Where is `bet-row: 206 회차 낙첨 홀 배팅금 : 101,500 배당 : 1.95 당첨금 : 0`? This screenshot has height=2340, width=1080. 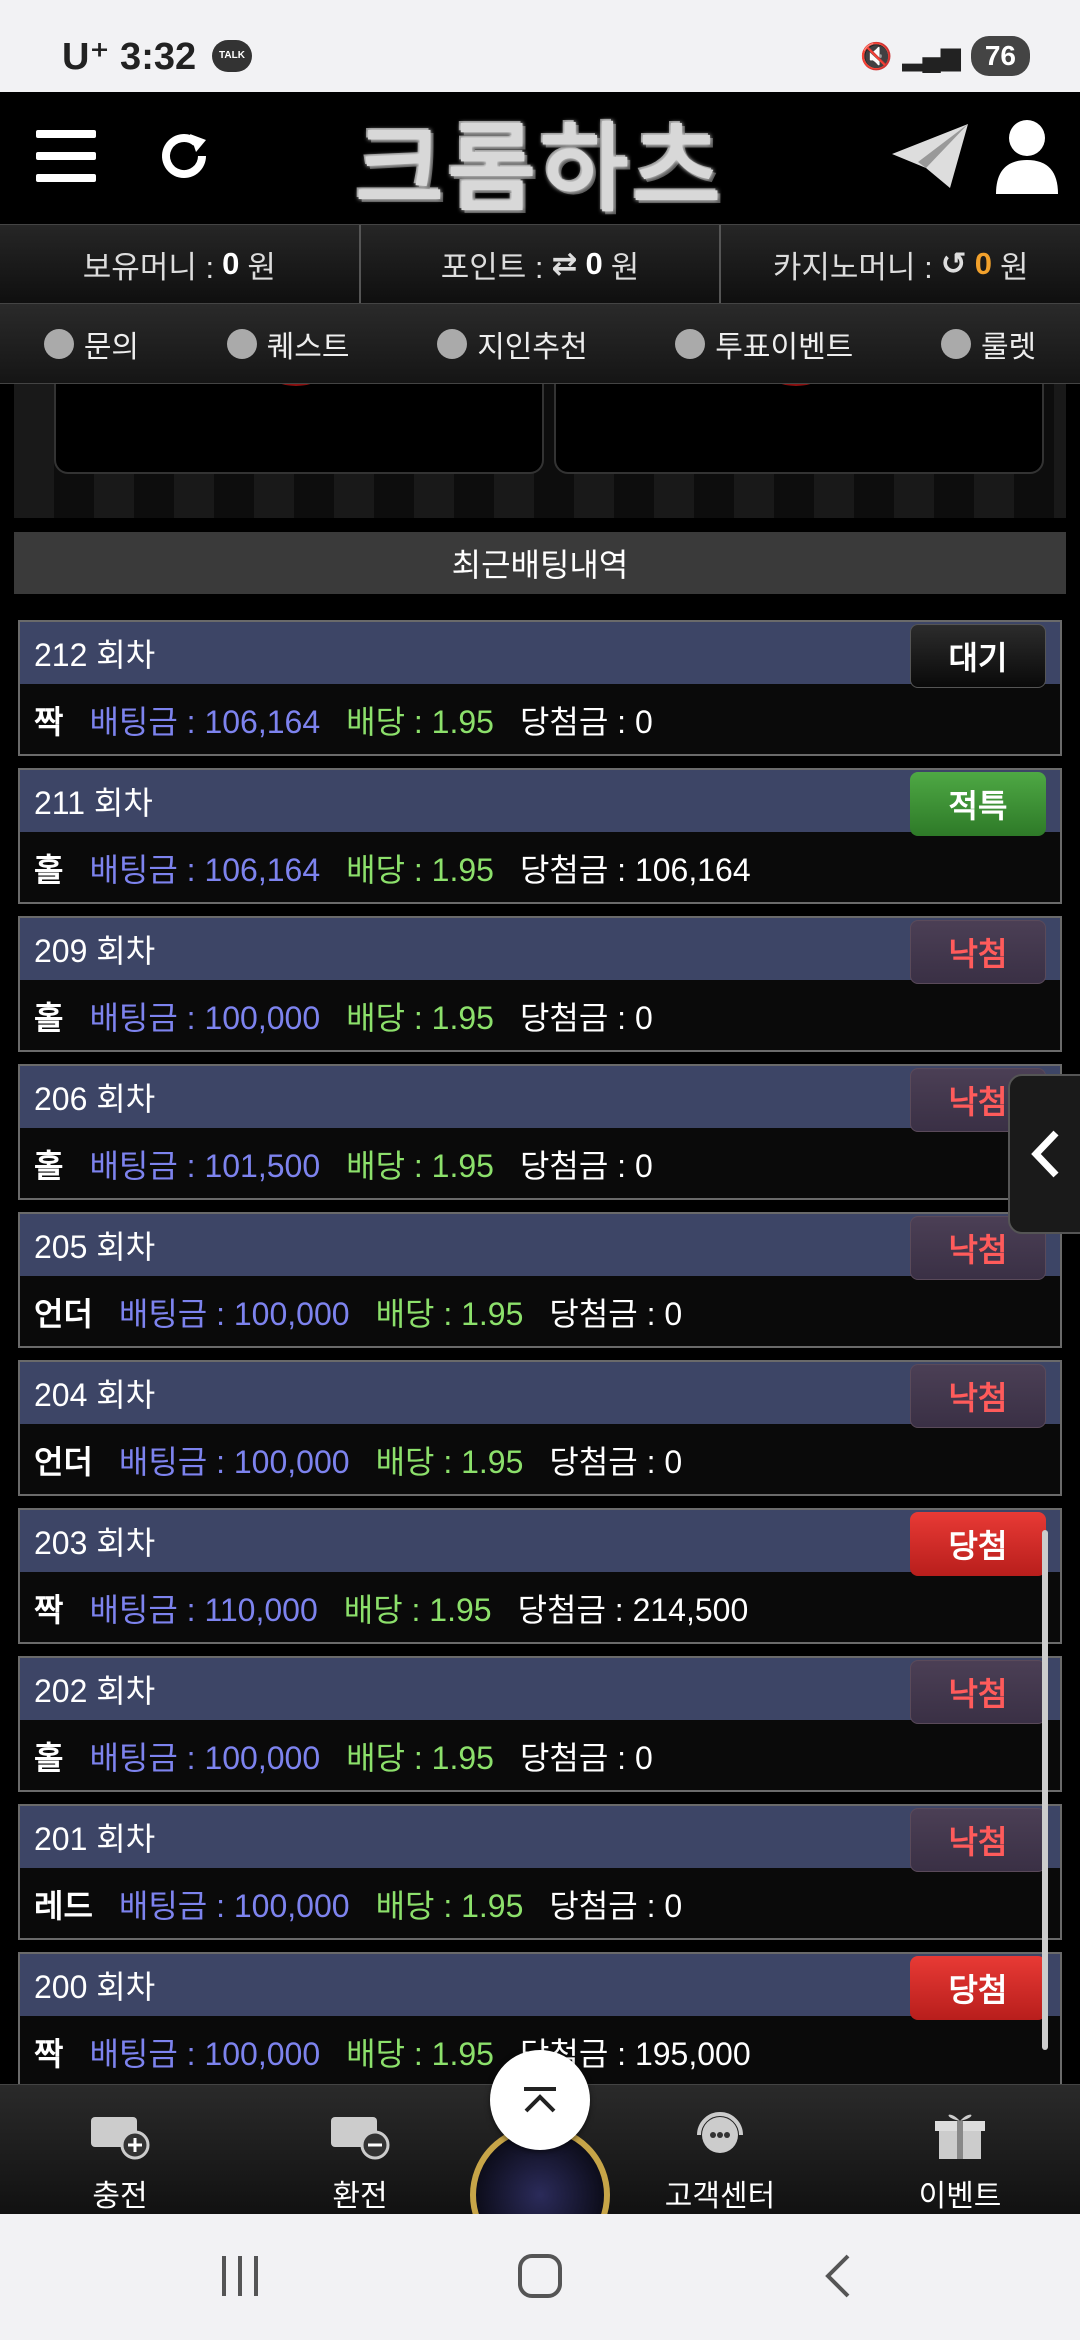
bet-row: 206 회차 낙첨 홀 배팅금 : 101,500 배당 : 1.95 당첨금 : 0 is located at coordinates (540, 1132).